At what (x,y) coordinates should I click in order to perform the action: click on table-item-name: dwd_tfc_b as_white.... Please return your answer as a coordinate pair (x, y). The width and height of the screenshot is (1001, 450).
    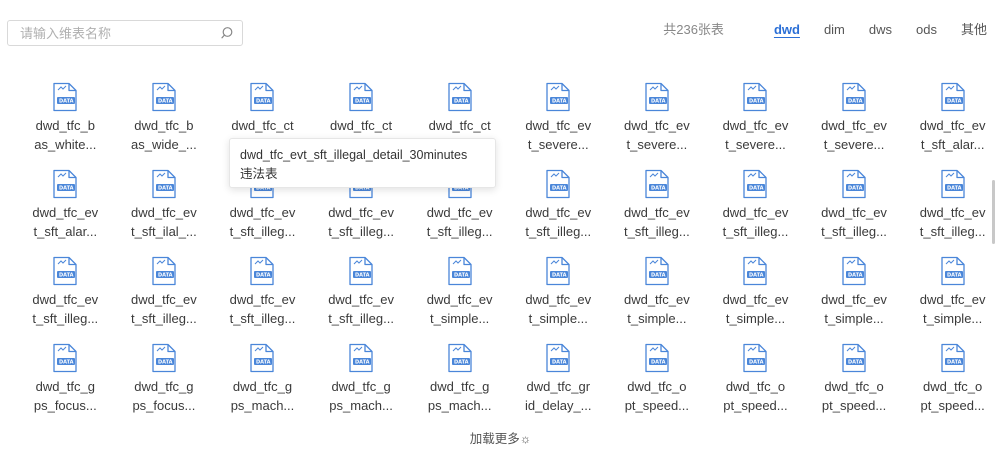
    Looking at the image, I should click on (65, 135).